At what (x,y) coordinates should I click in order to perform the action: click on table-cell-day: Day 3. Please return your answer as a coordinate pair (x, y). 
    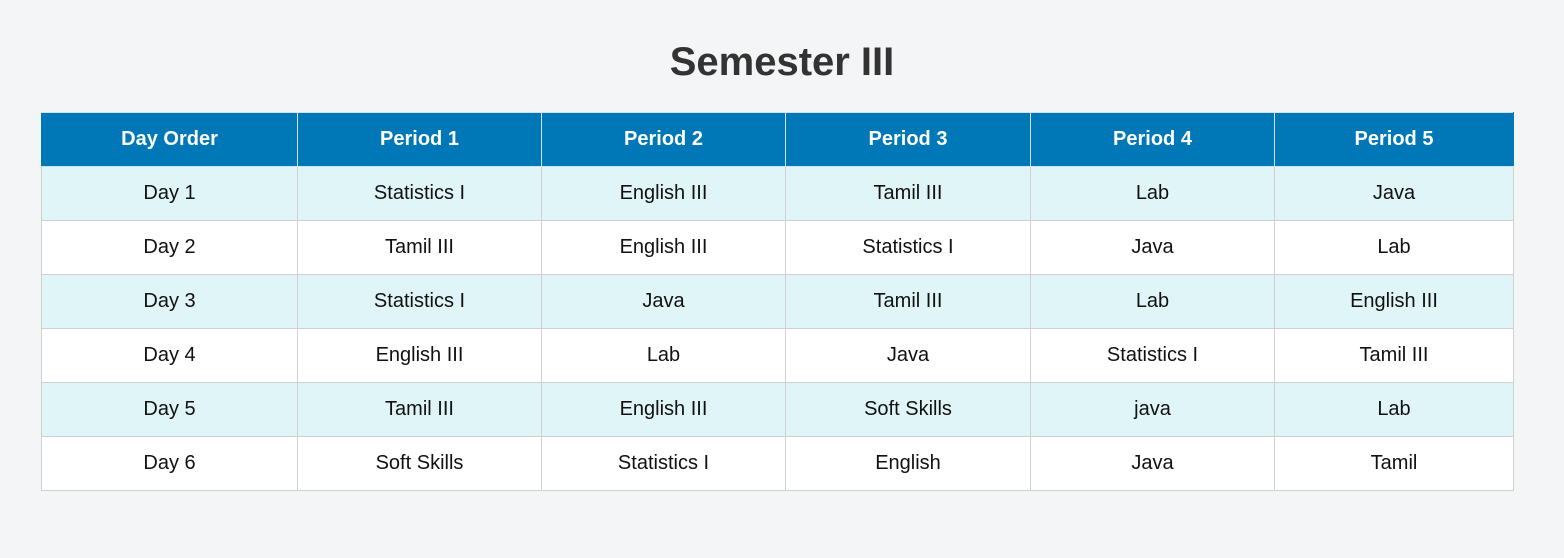
    Looking at the image, I should click on (169, 301).